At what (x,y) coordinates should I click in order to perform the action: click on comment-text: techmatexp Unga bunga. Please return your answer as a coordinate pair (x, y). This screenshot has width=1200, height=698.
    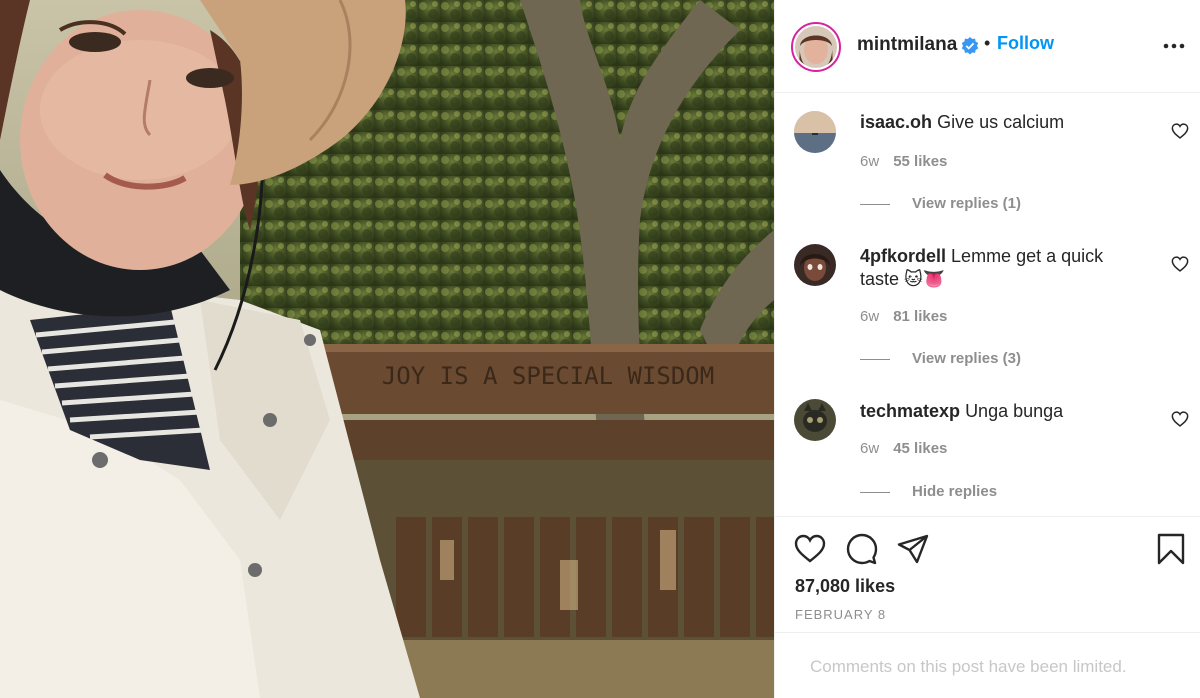
    Looking at the image, I should click on (1000, 411).